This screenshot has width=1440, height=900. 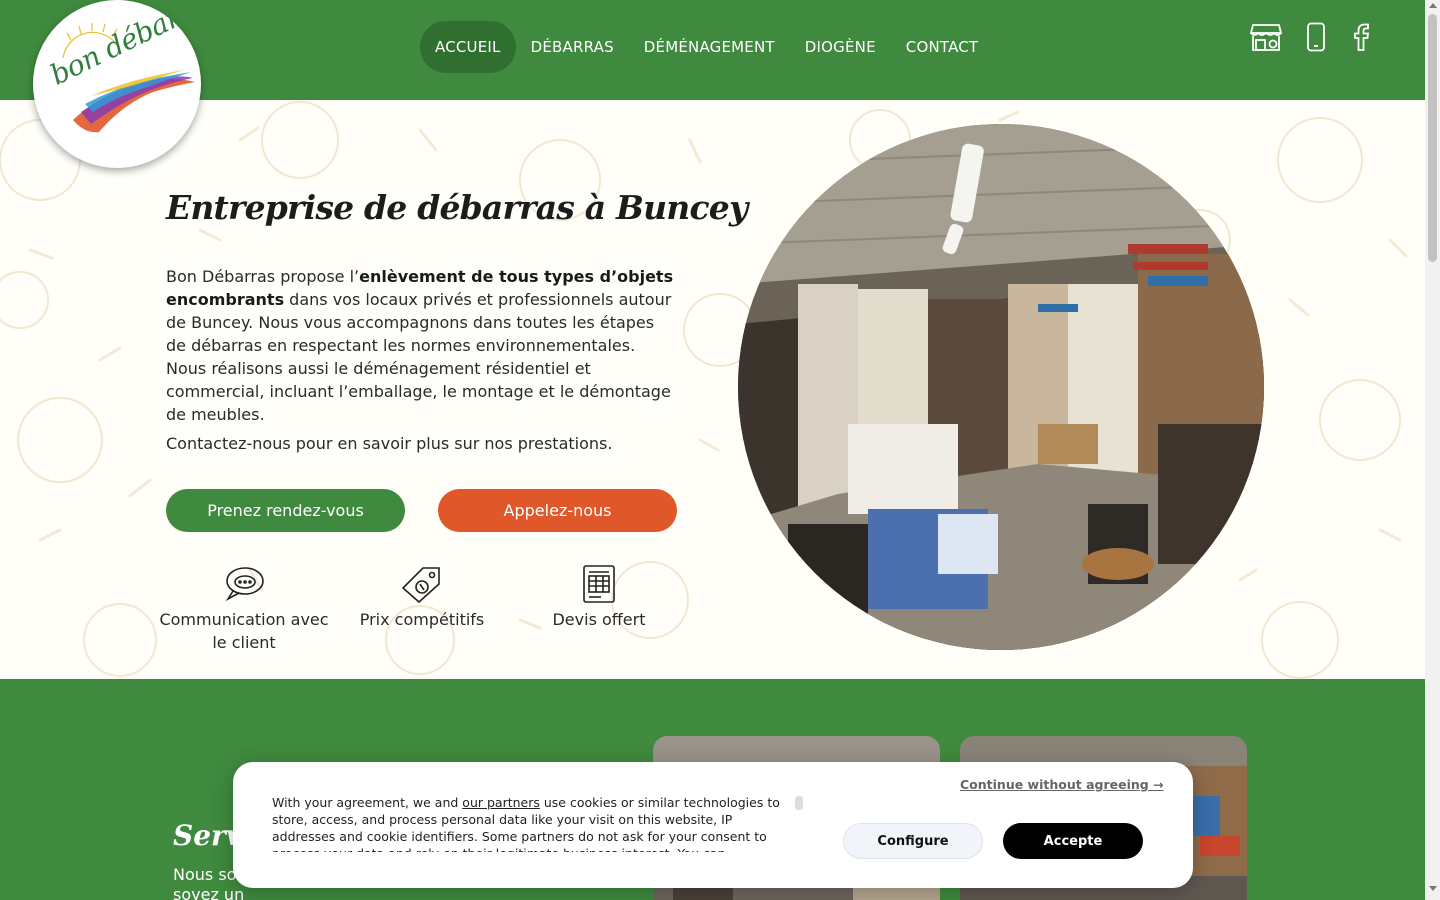 I want to click on feature-label: Devis offert, so click(x=599, y=619).